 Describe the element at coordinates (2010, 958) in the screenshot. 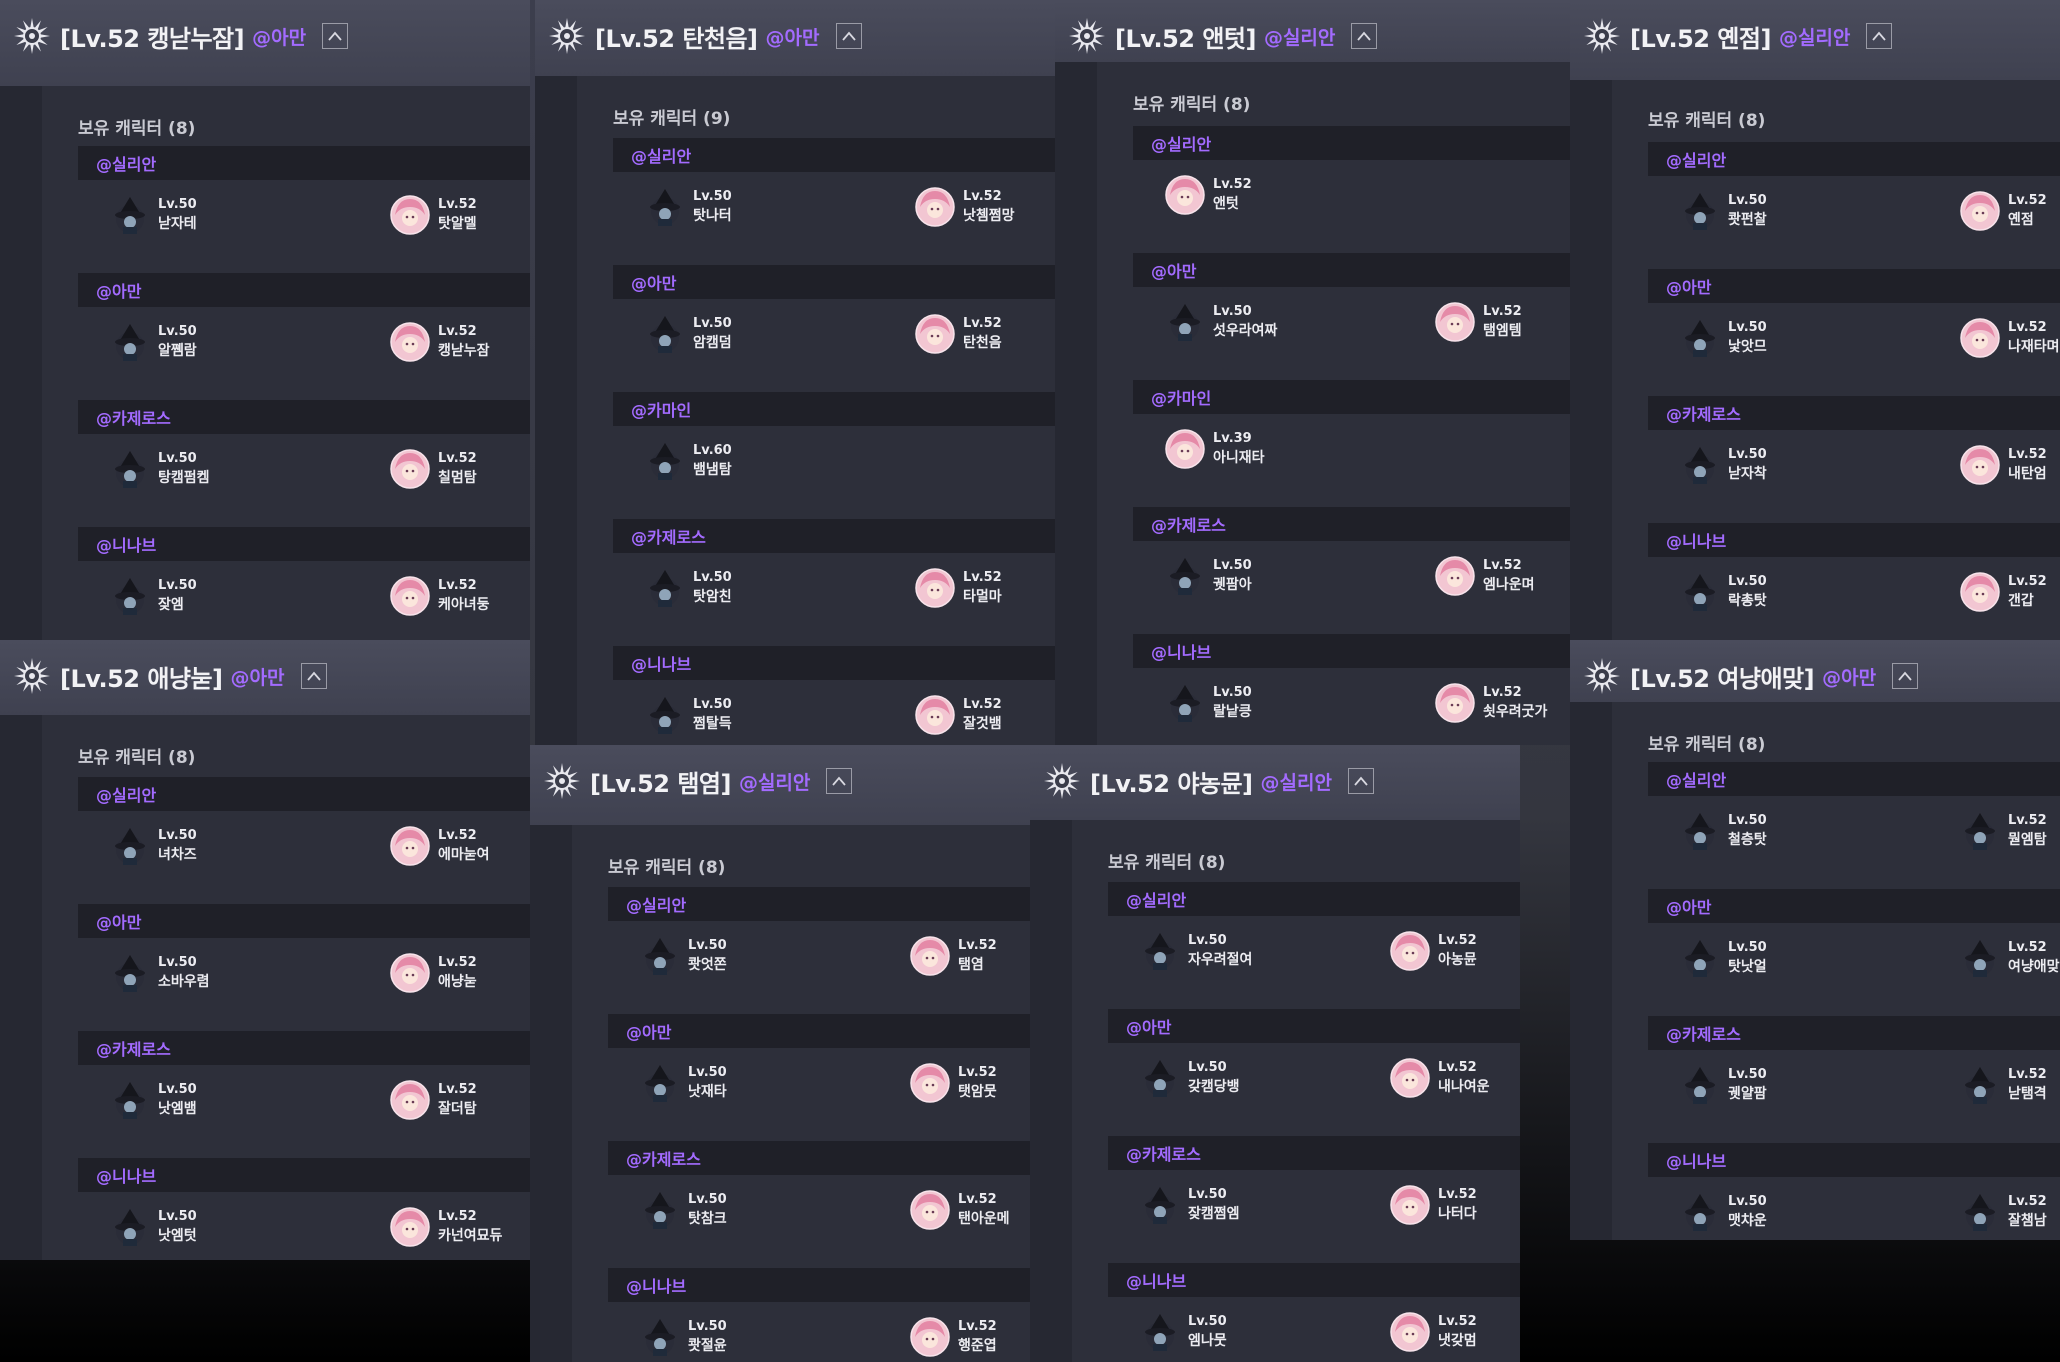

I see `character-entry: Lv.52 여냥애맞` at that location.